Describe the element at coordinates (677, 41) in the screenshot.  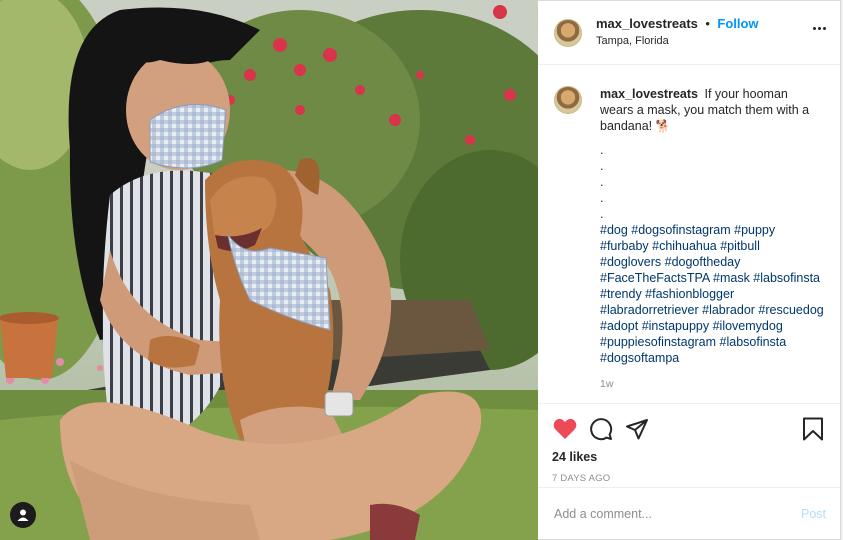
I see `location-link: Tampa, Florida` at that location.